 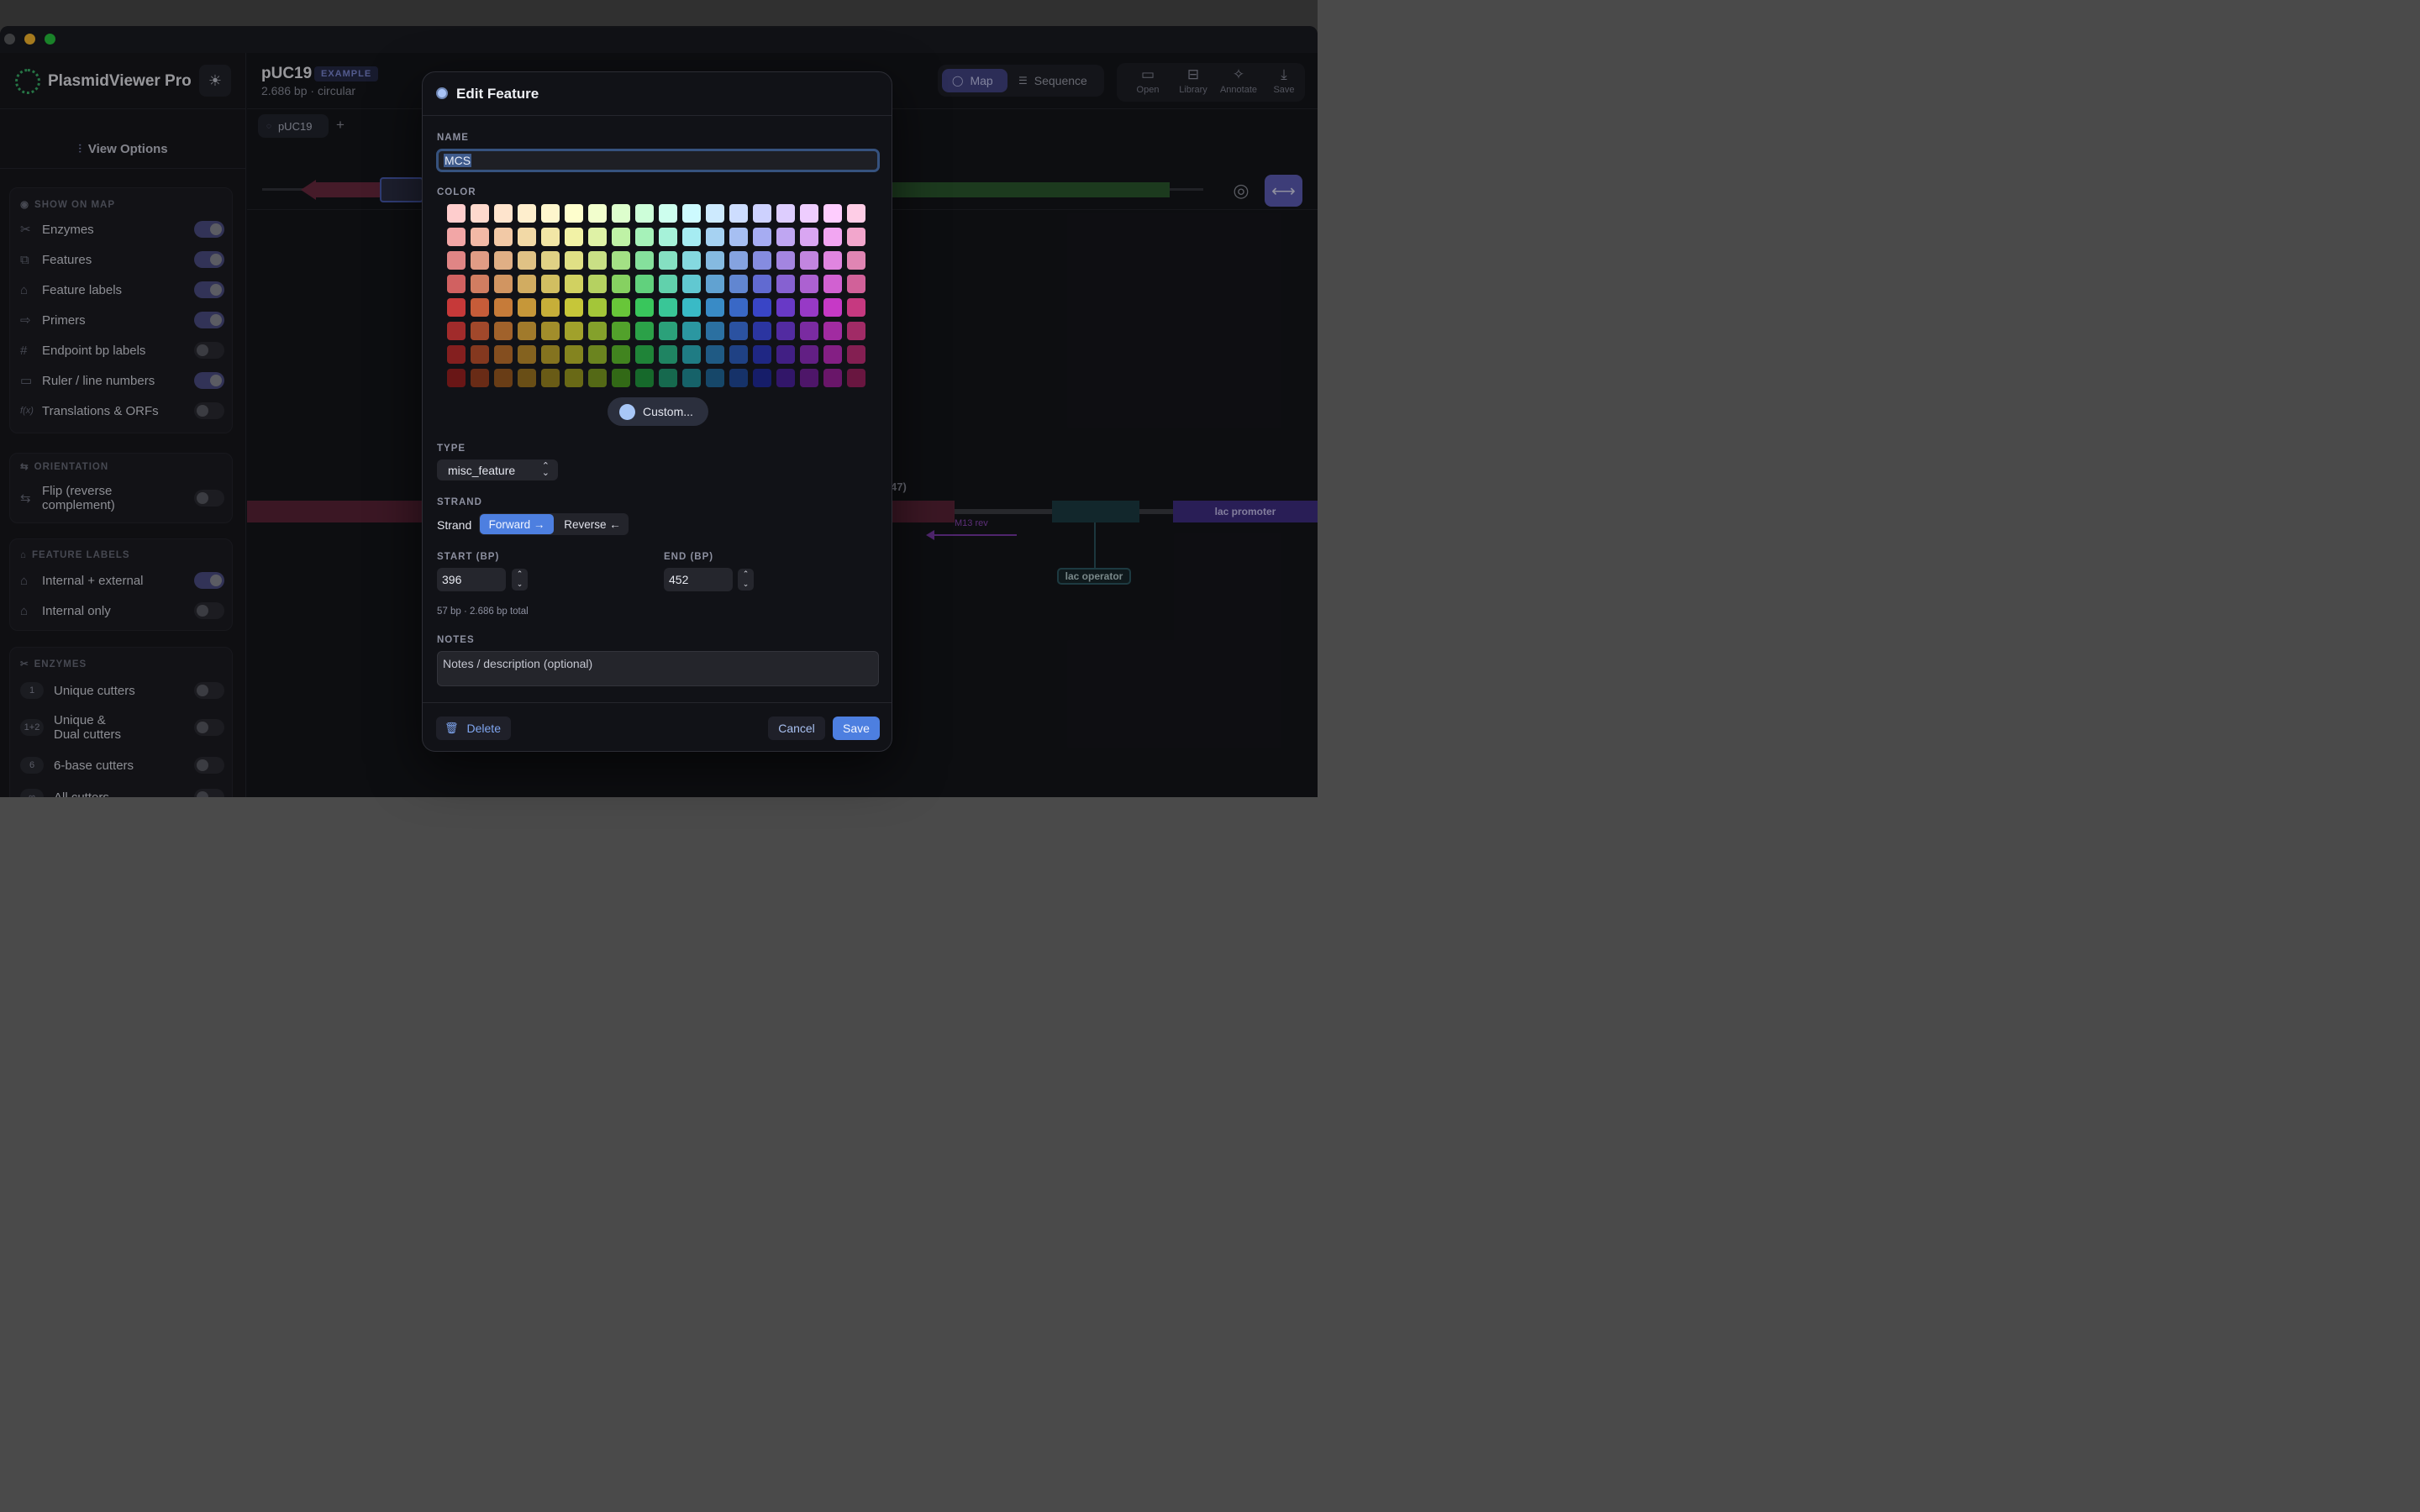 What do you see at coordinates (497, 469) in the screenshot?
I see `type-select: misc_feature ⌃ ⌄` at bounding box center [497, 469].